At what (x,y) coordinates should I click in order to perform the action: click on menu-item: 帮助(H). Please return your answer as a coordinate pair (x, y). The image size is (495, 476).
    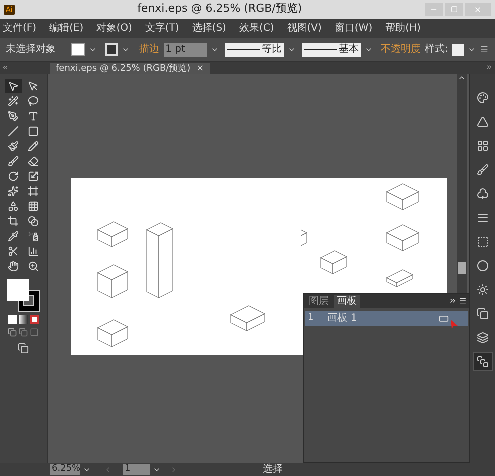
    Looking at the image, I should click on (403, 28).